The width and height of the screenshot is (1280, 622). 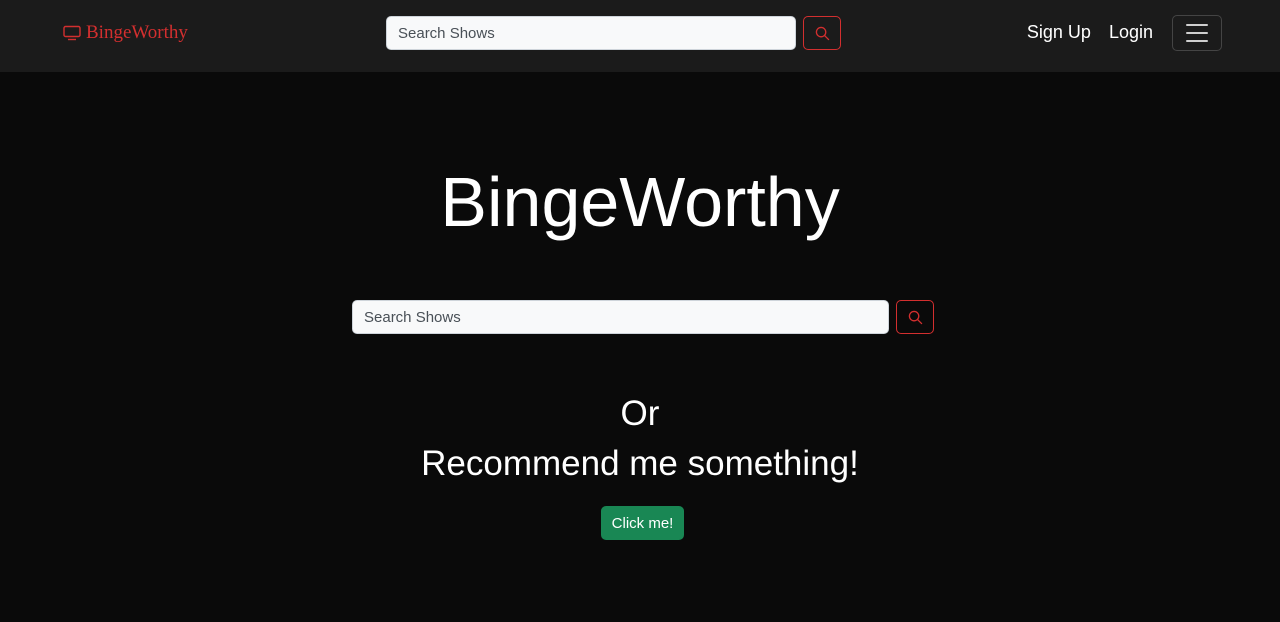 I want to click on brand-name: BingeWorthy, so click(x=137, y=32).